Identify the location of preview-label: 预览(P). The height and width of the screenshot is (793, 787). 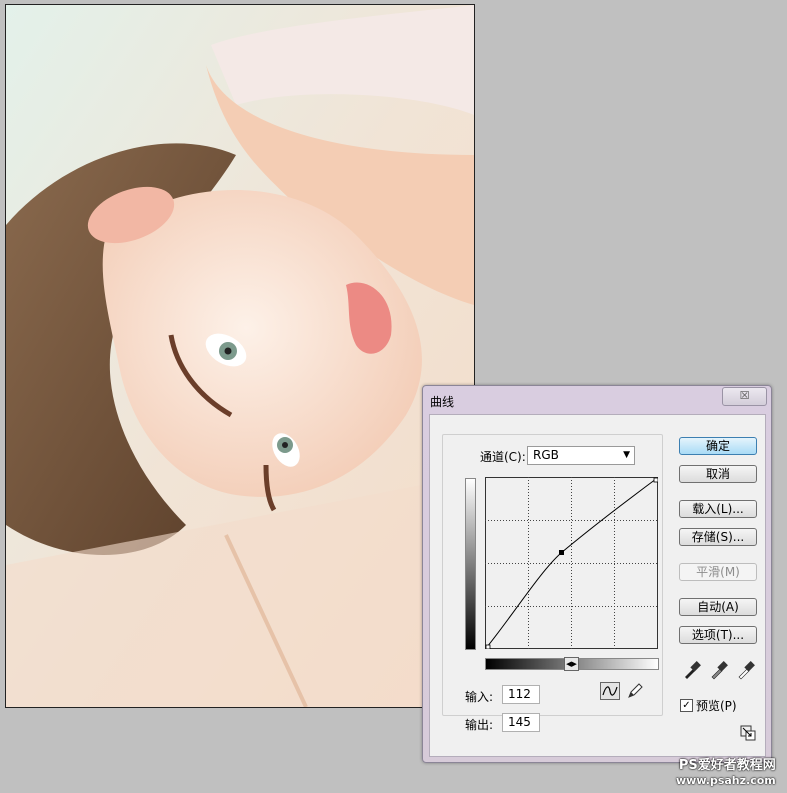
(716, 705).